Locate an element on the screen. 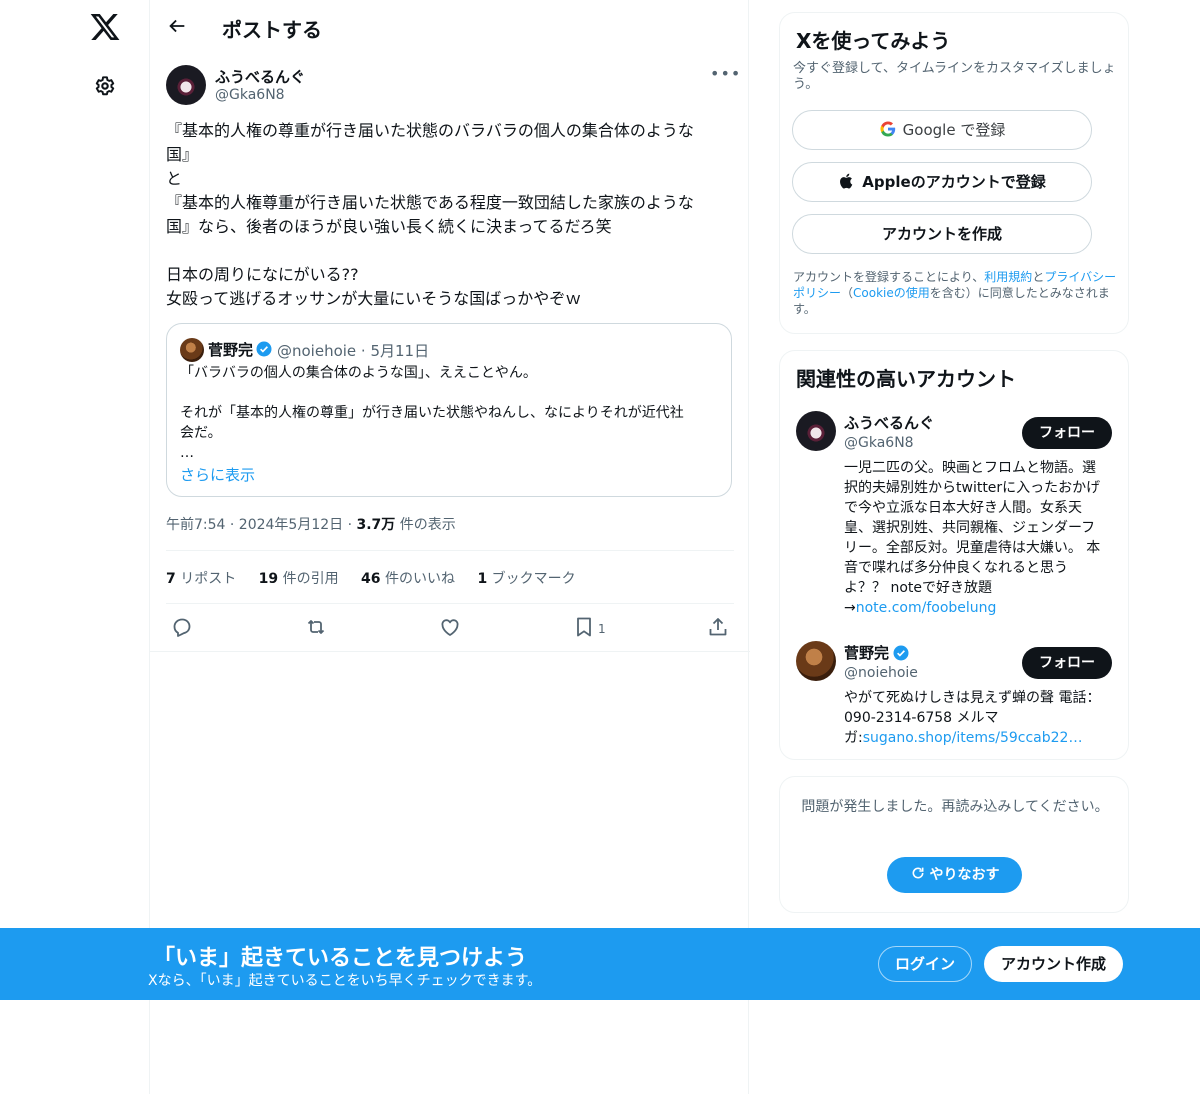  google-signup-button: Google で登録 is located at coordinates (942, 130).